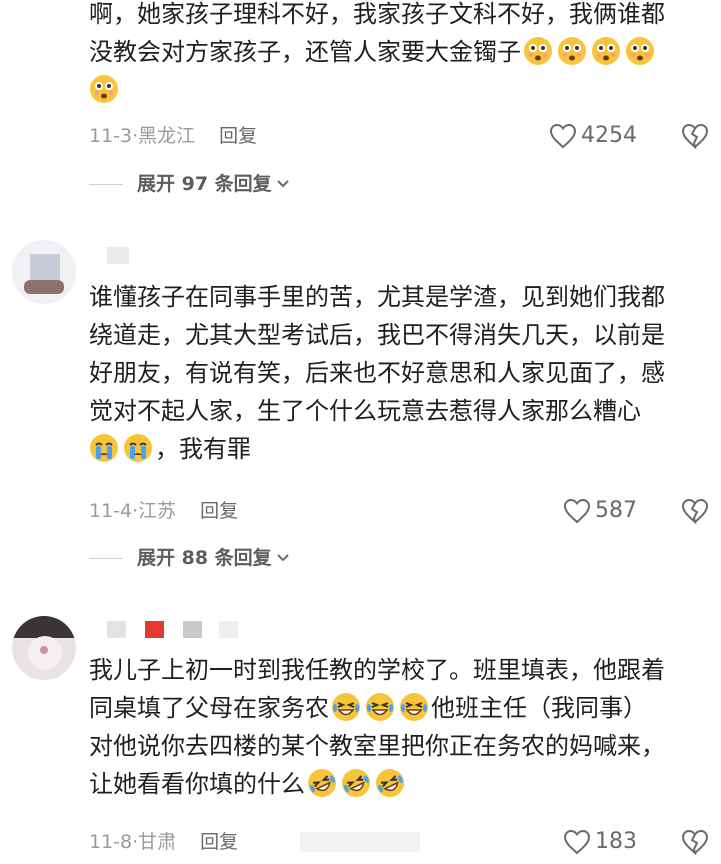  Describe the element at coordinates (360, 842) in the screenshot. I see `watermark` at that location.